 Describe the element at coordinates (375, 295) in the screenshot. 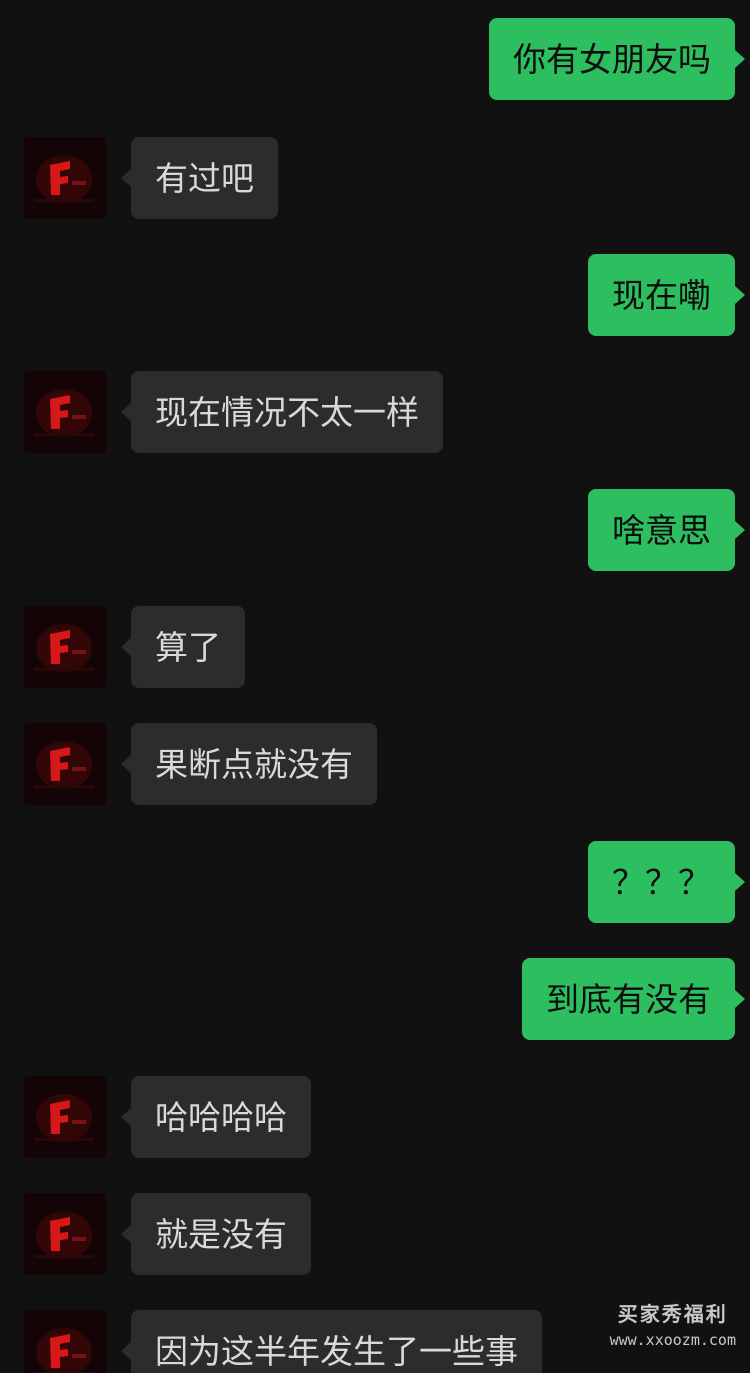

I see `message-row: 现在嘞` at that location.